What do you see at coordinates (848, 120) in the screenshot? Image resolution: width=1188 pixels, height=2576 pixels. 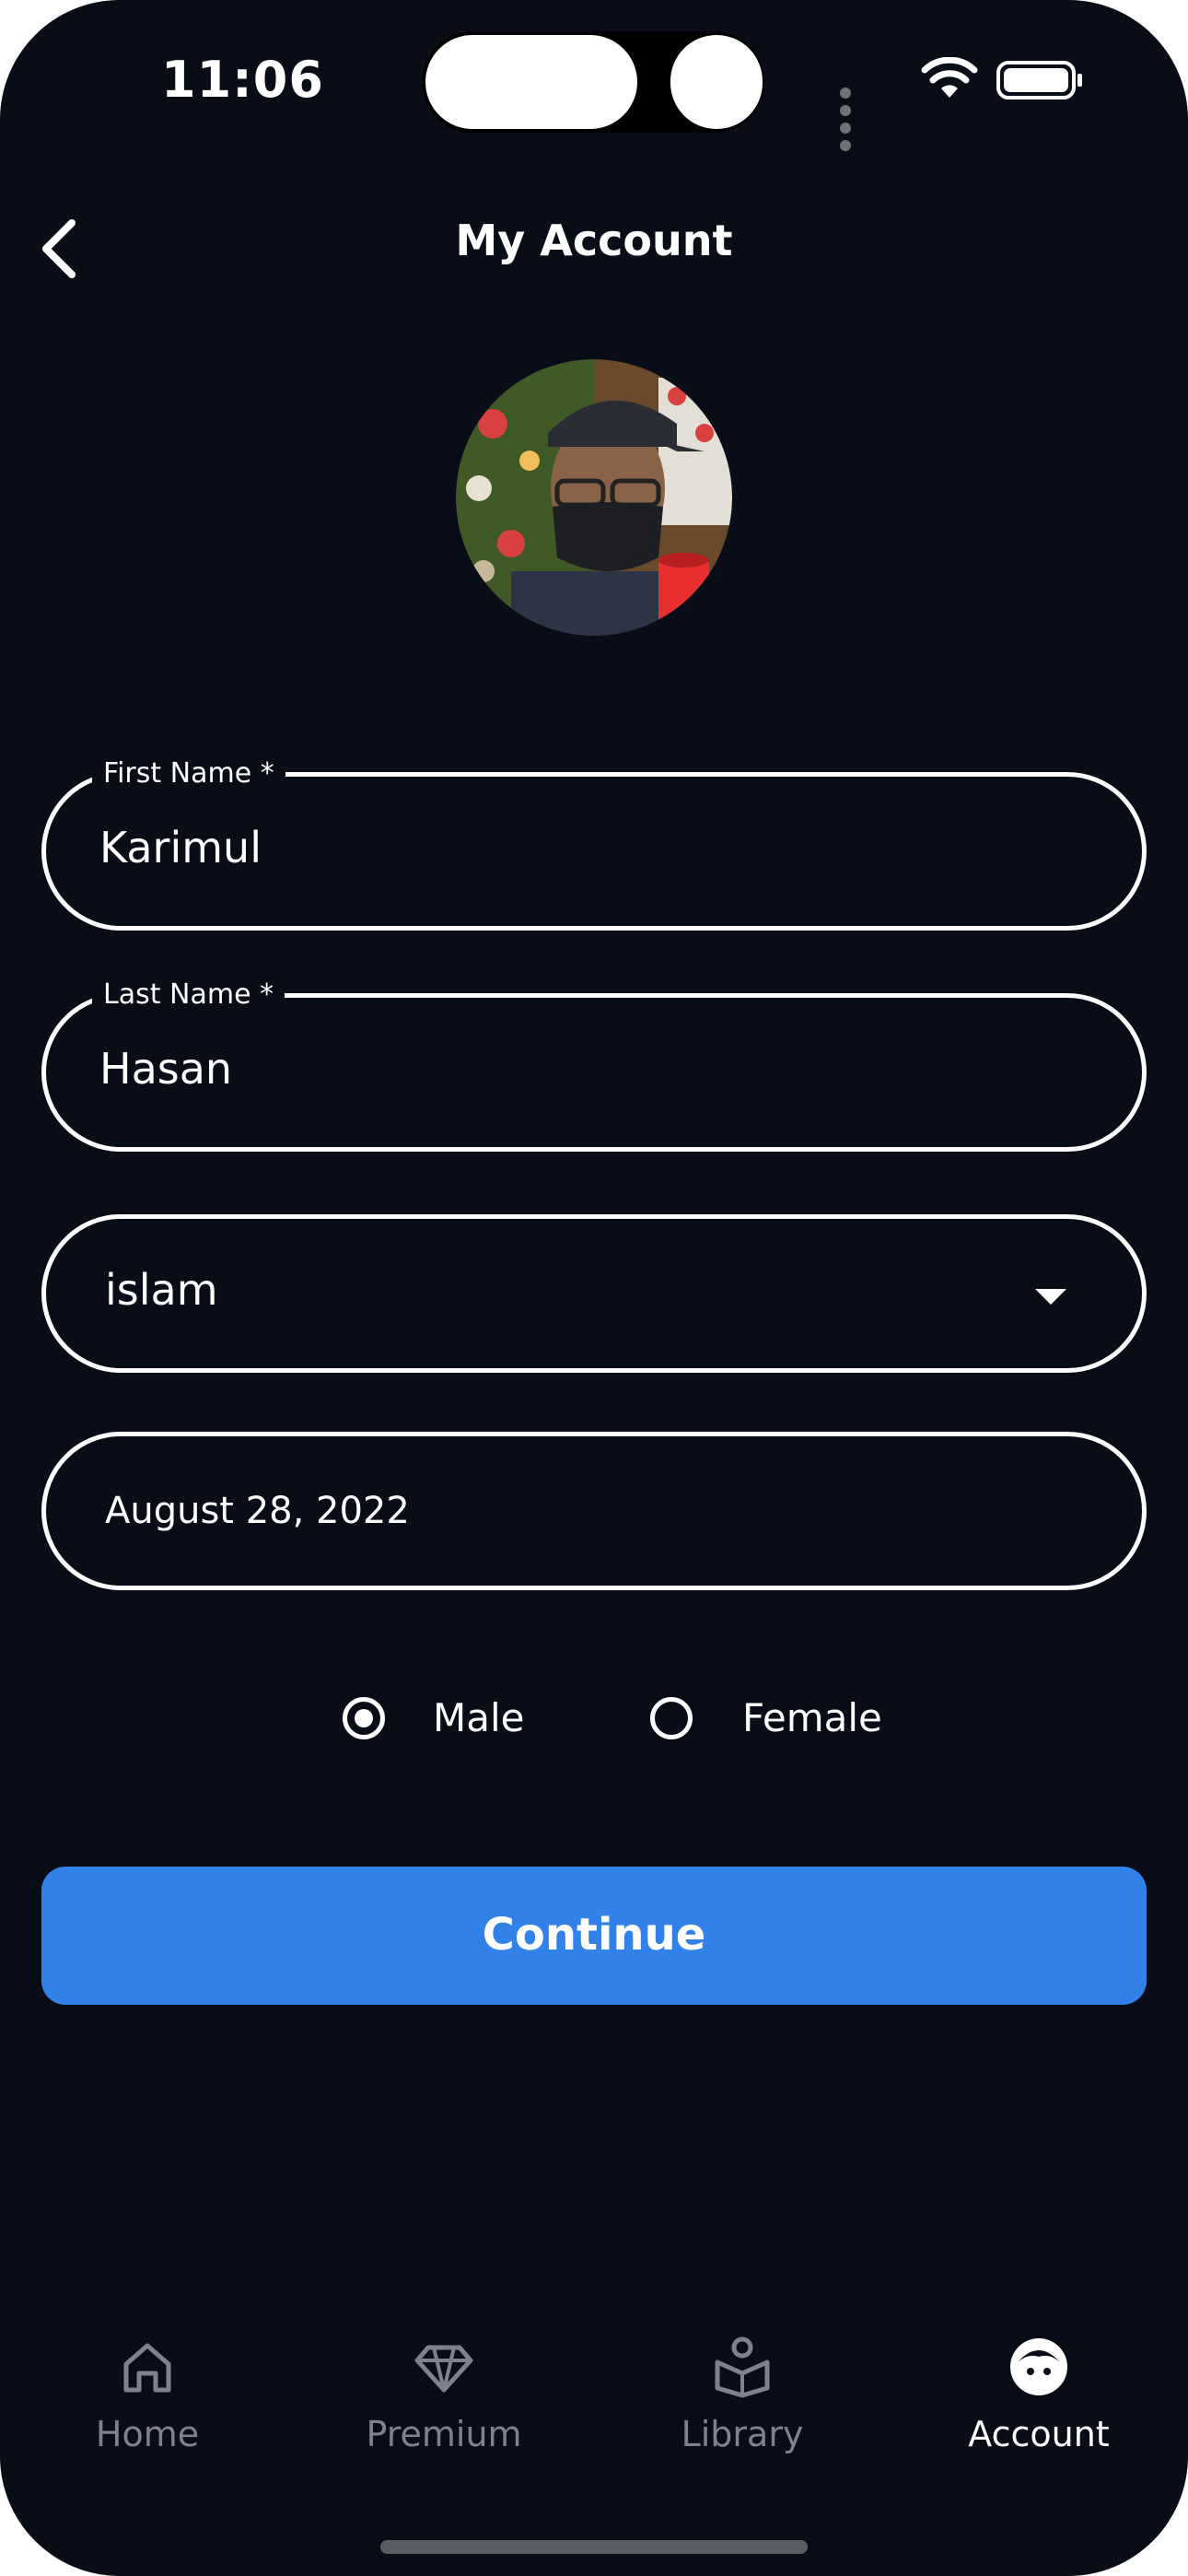 I see `signal-dots-icon` at bounding box center [848, 120].